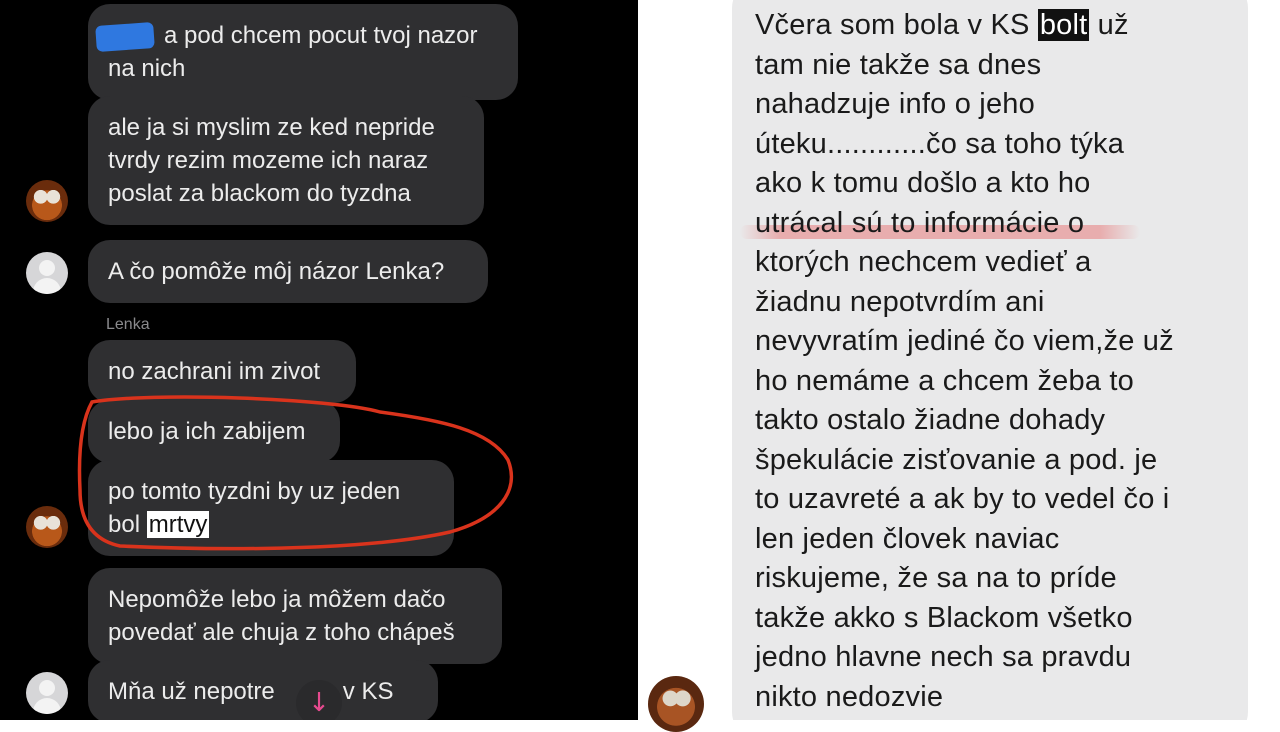  I want to click on message-bubble: A čo pomôže môj názor Lenka?, so click(288, 271).